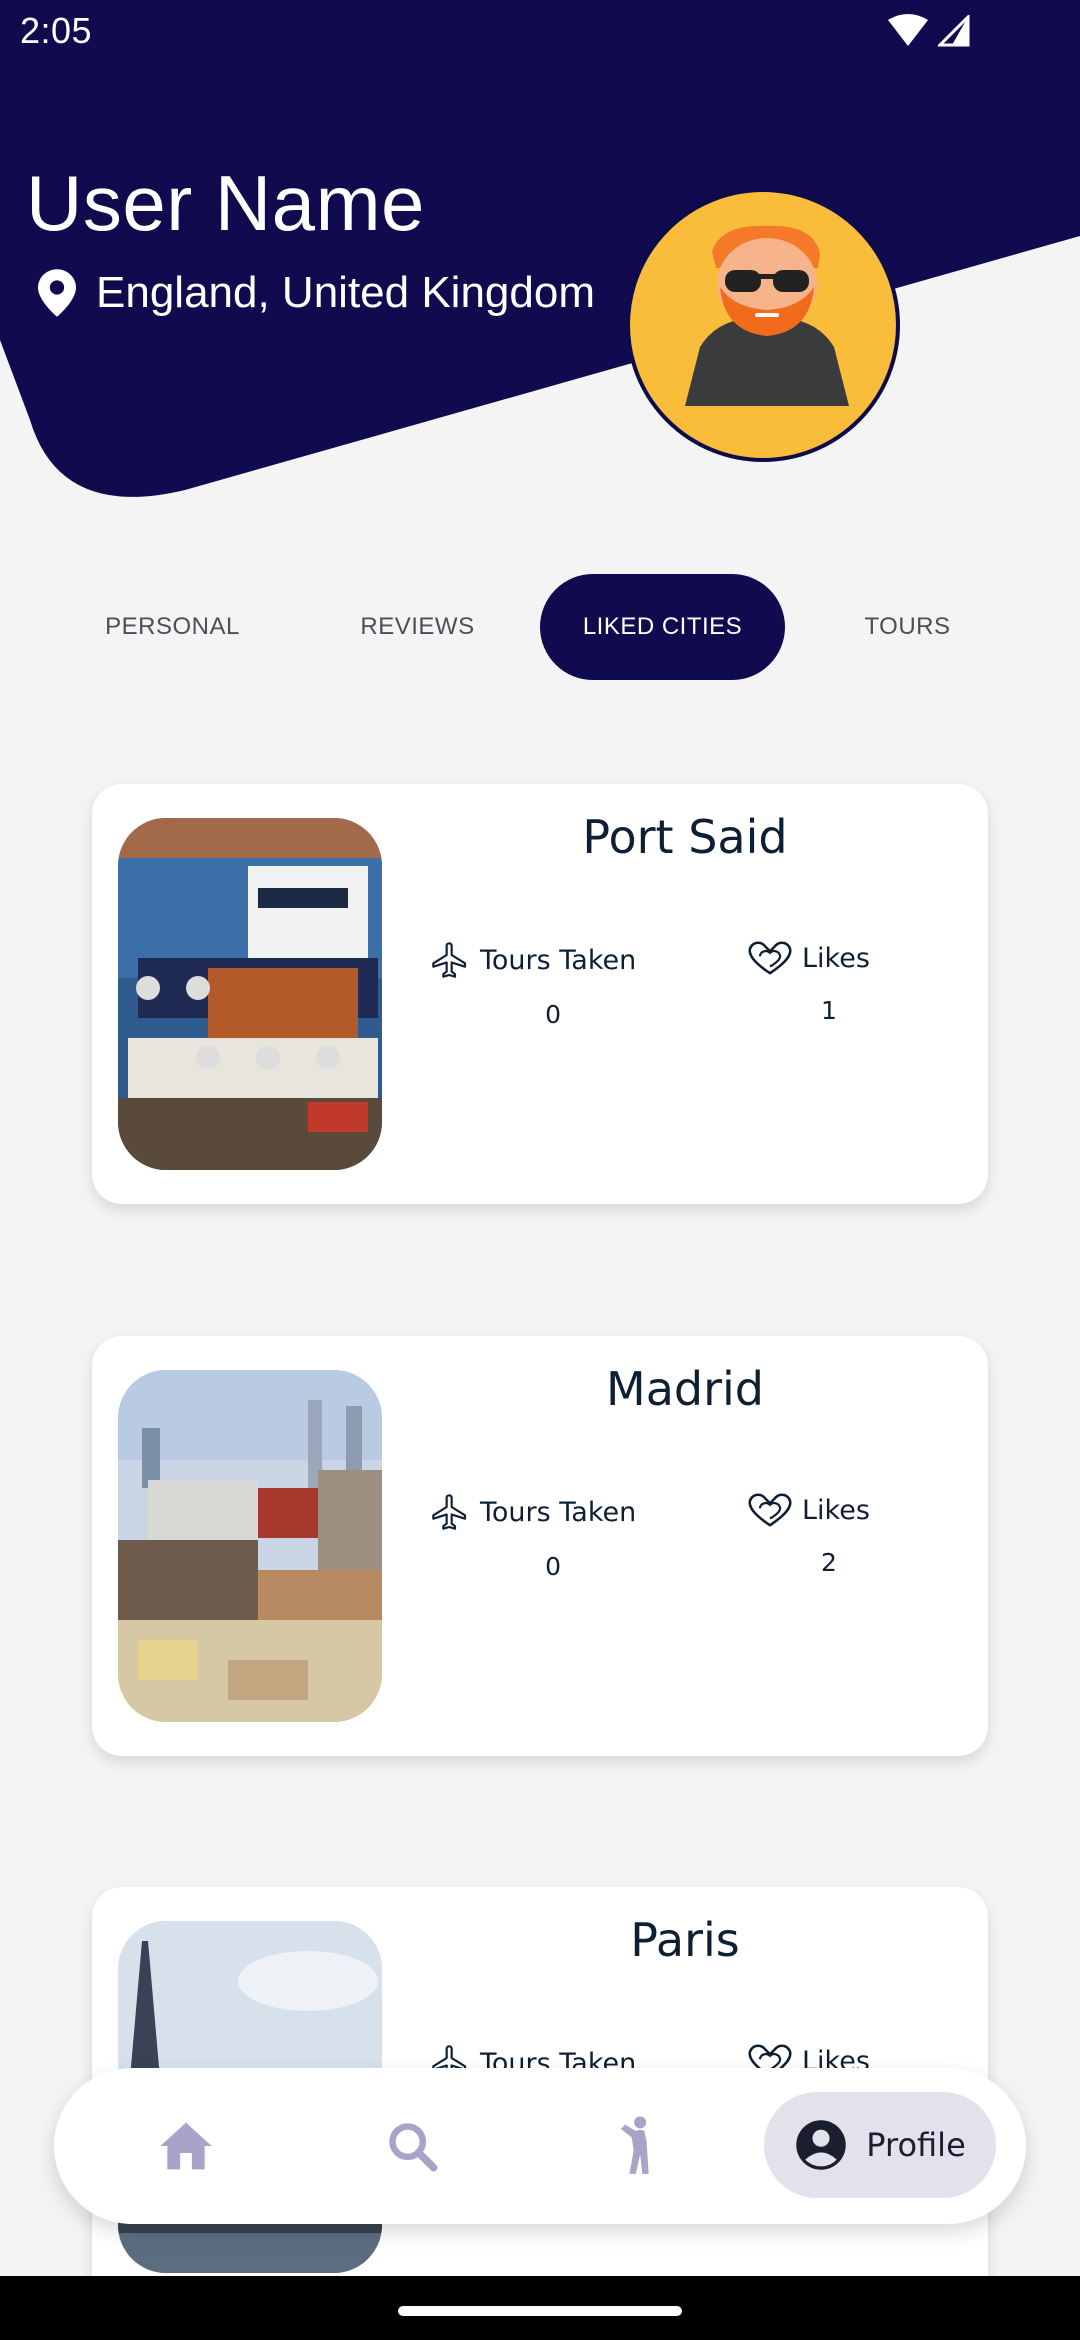  I want to click on city-card-port-said: Port Said Tours Taken 0 Likes 1, so click(540, 994).